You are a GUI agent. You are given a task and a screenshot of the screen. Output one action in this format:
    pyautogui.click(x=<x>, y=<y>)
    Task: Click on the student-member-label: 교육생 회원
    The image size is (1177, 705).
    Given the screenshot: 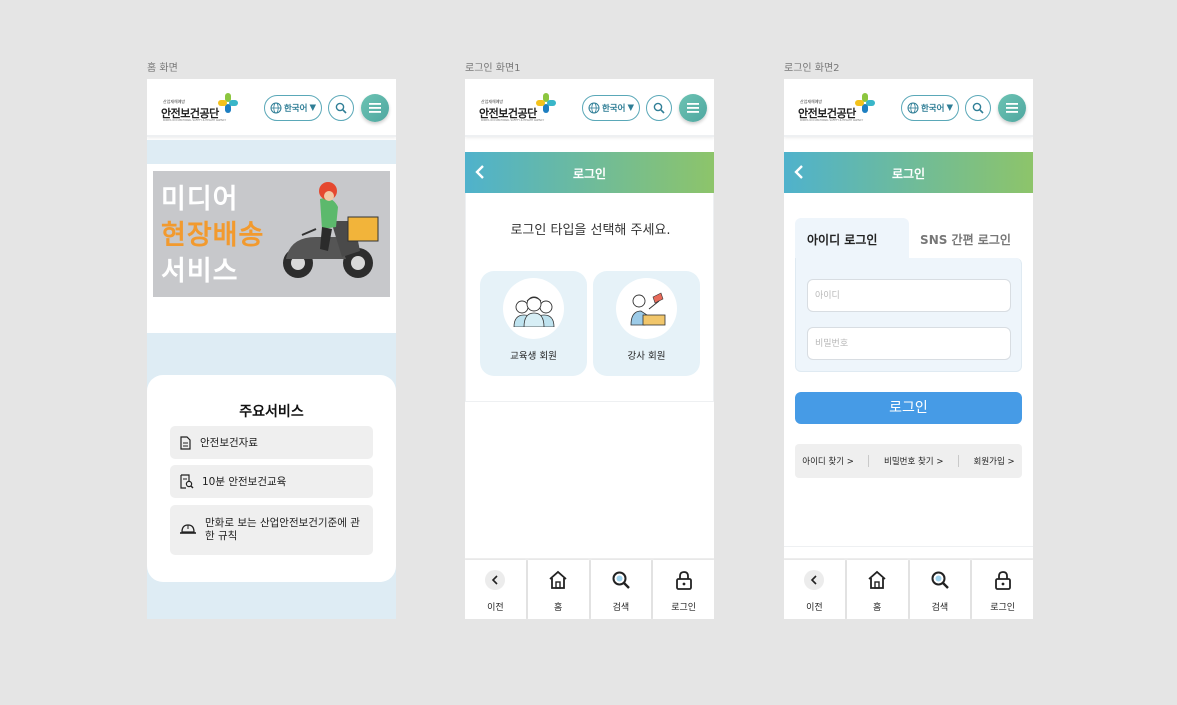 What is the action you would take?
    pyautogui.click(x=533, y=356)
    